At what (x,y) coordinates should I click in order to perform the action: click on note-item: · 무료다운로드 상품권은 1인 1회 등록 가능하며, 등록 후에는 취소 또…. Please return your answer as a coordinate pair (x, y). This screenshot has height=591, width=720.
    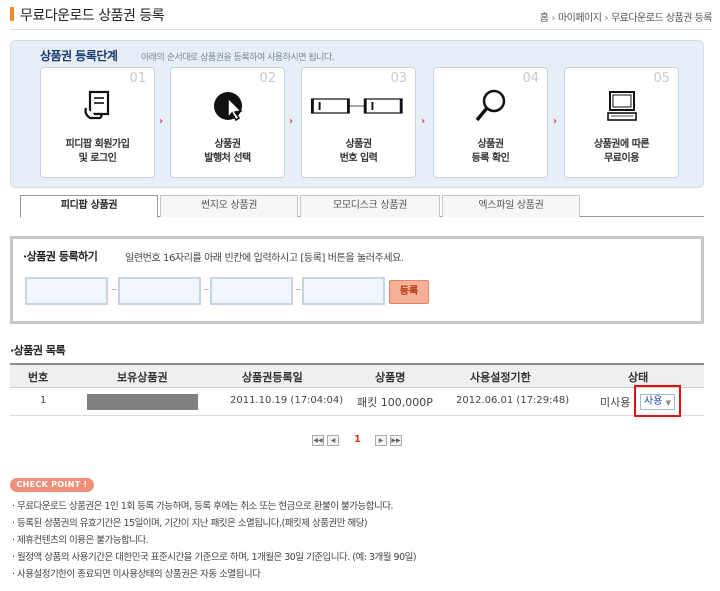
    Looking at the image, I should click on (203, 506).